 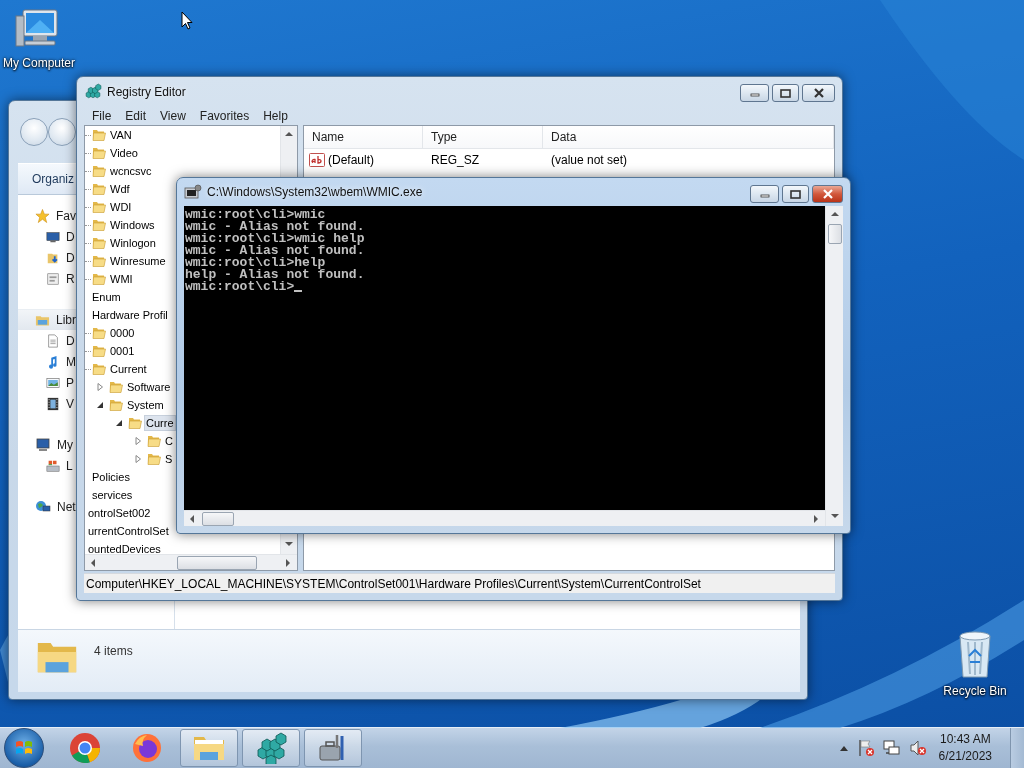 I want to click on tree-item: Policies, so click(x=111, y=477).